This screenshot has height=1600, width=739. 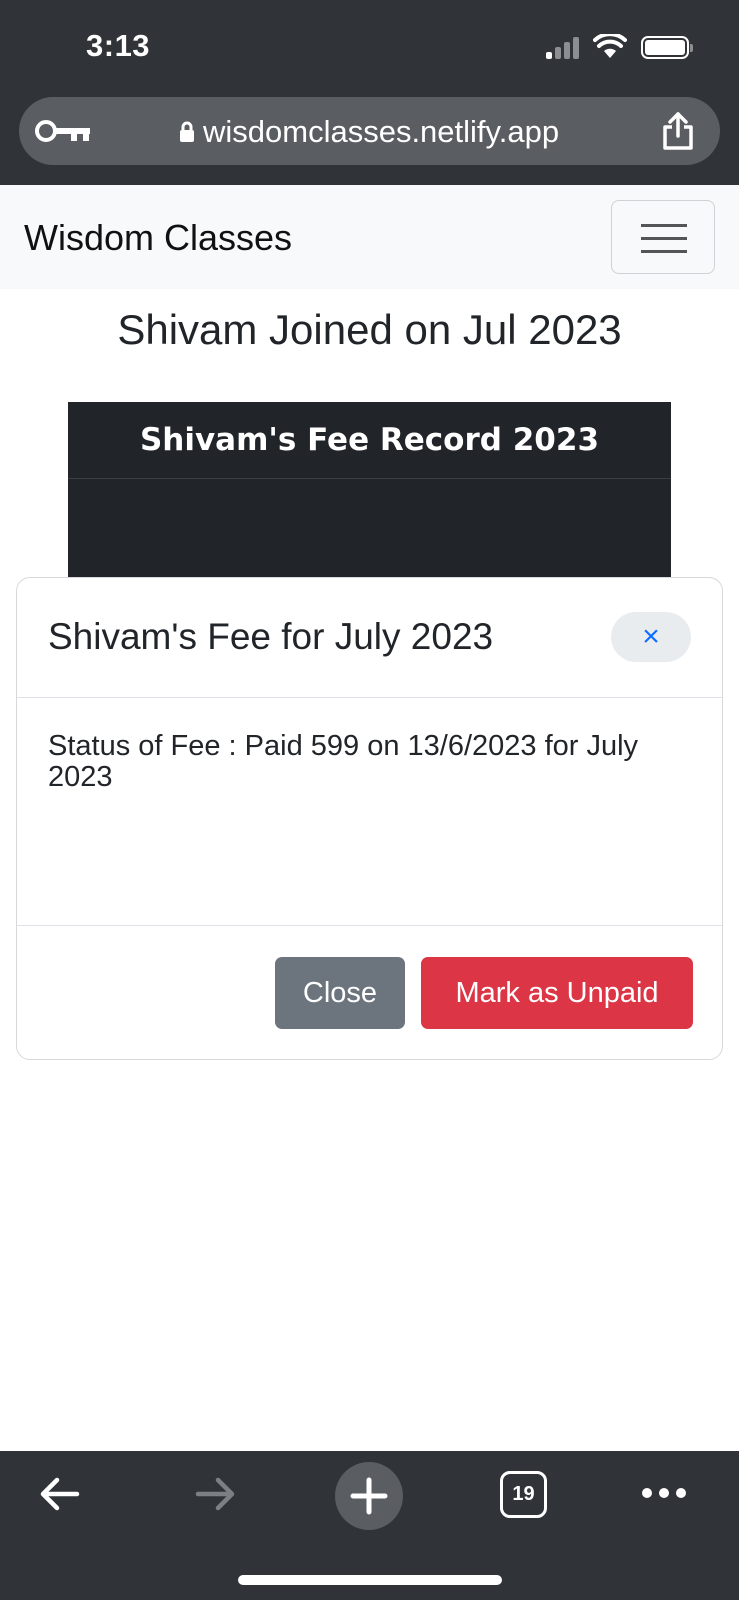 What do you see at coordinates (667, 47) in the screenshot?
I see `battery-icon` at bounding box center [667, 47].